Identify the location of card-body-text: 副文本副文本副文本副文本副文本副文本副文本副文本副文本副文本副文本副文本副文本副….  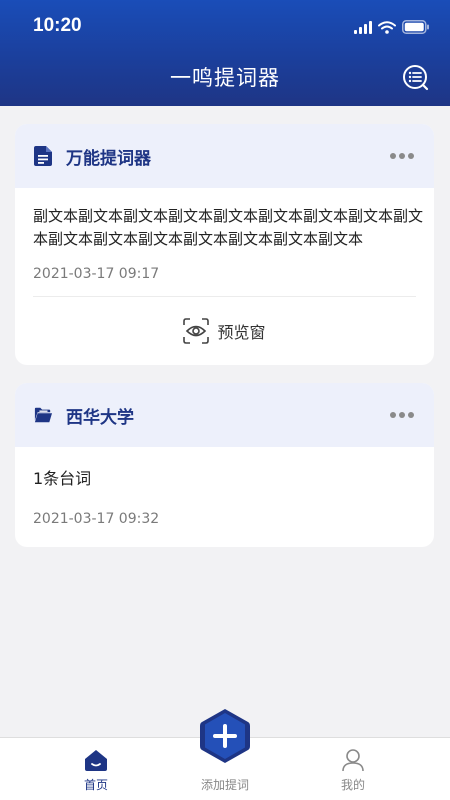
(228, 227).